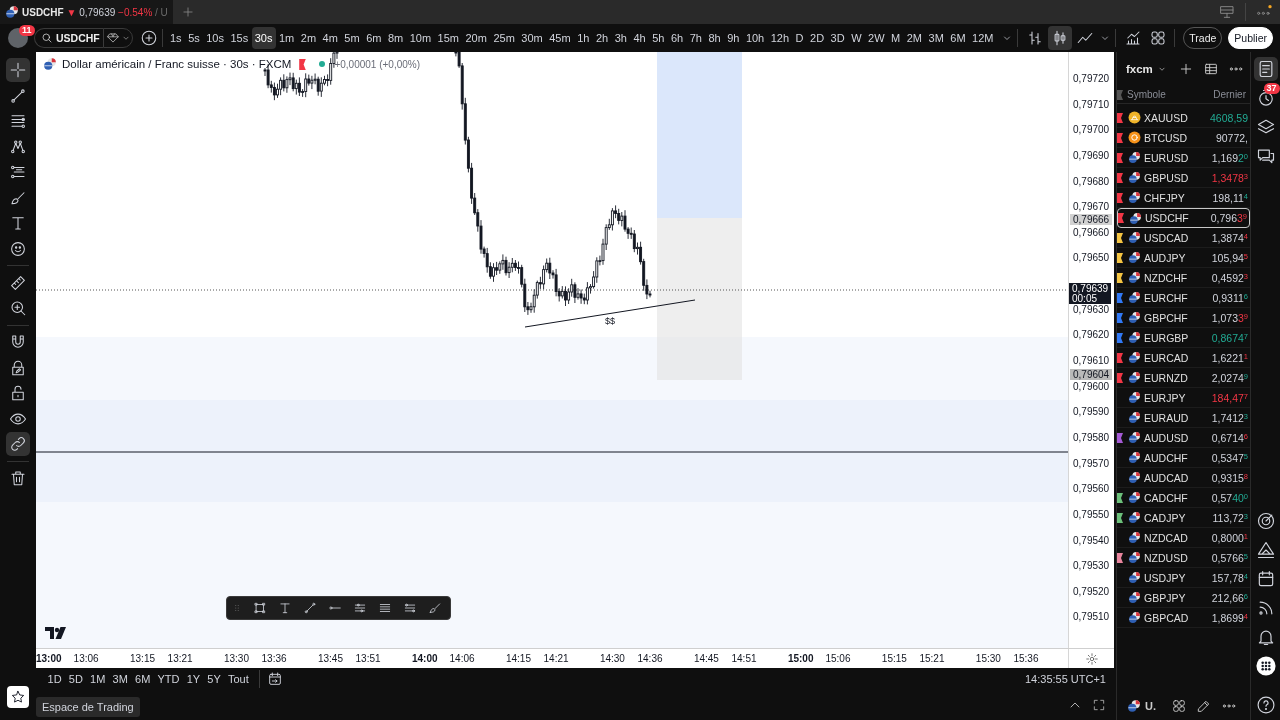 This screenshot has height=720, width=1280. What do you see at coordinates (1183, 438) in the screenshot?
I see `watchlist-row: AUDUSD 0,6714$^{6}$` at bounding box center [1183, 438].